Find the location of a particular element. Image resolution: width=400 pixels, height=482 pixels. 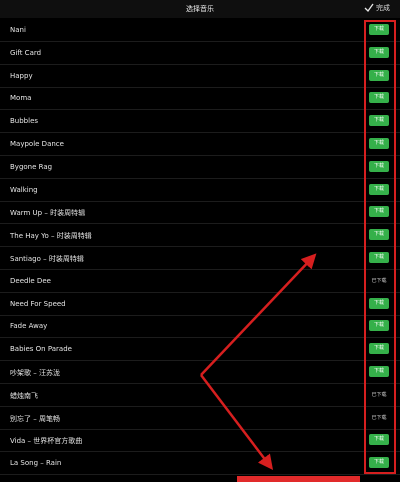

song-title: Bygone Rag is located at coordinates (31, 166).